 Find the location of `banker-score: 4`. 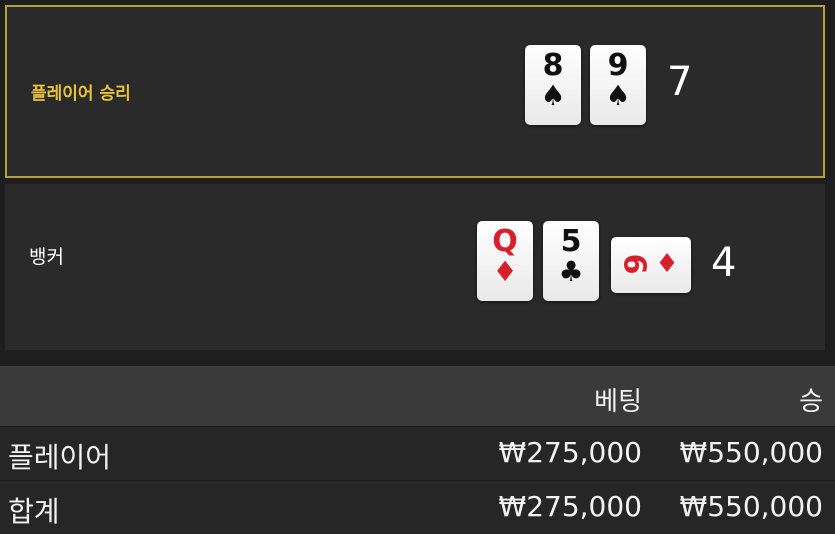

banker-score: 4 is located at coordinates (724, 263).